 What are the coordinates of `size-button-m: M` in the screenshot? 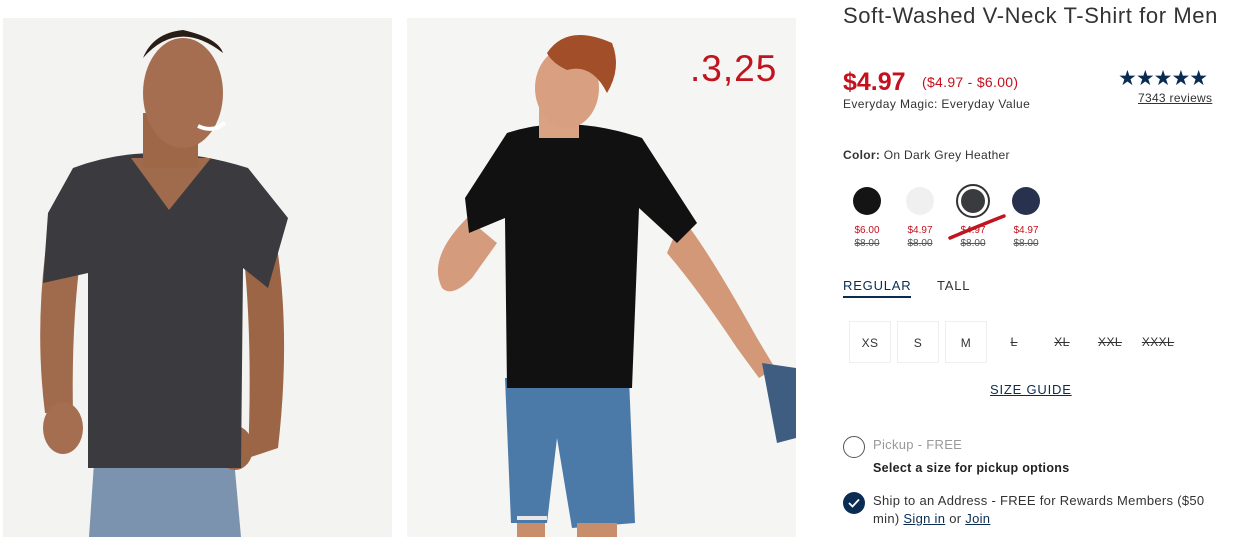 It's located at (966, 342).